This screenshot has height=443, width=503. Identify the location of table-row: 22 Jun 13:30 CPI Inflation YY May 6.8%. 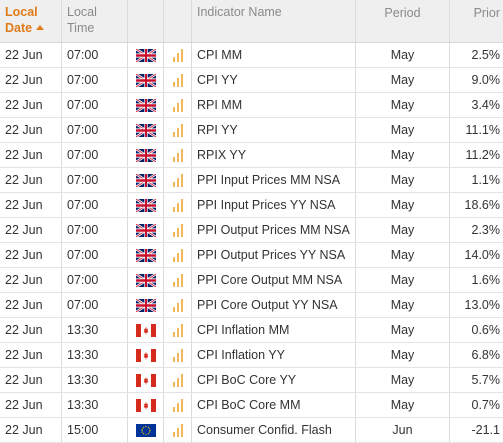
(251, 355).